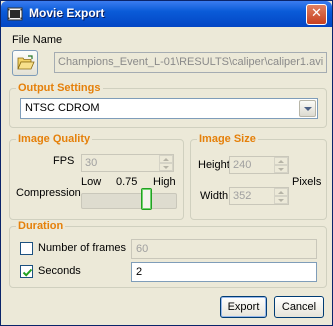 Image resolution: width=333 pixels, height=326 pixels. Describe the element at coordinates (91, 163) in the screenshot. I see `fps-value: 30` at that location.